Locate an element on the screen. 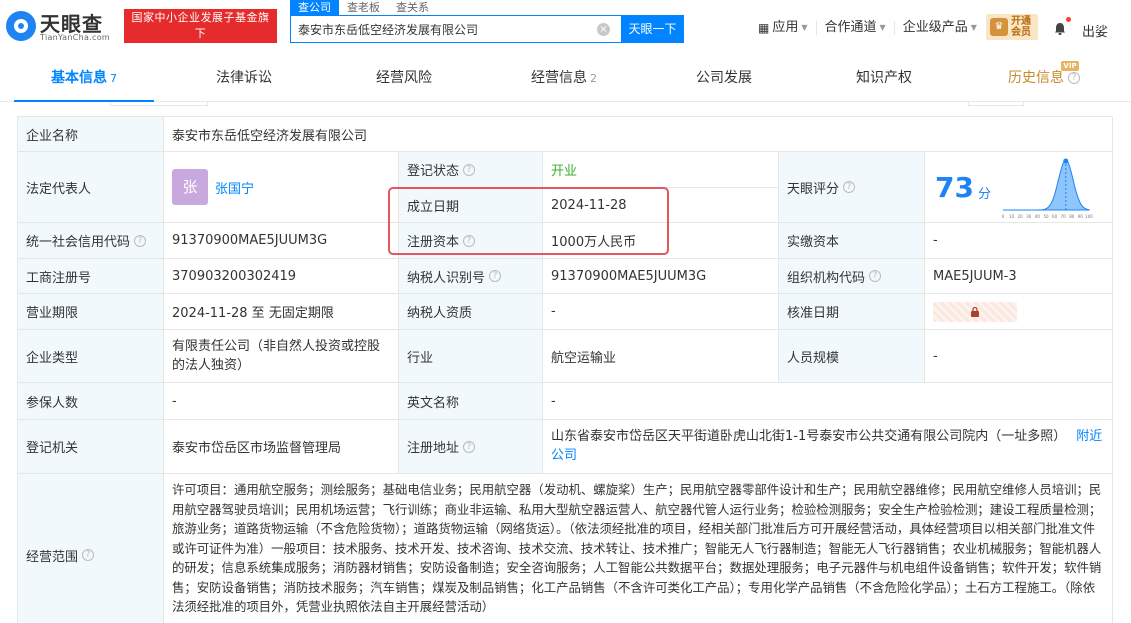  tianyancha-logo: 天眼查 TianYanCha.com is located at coordinates (62, 26).